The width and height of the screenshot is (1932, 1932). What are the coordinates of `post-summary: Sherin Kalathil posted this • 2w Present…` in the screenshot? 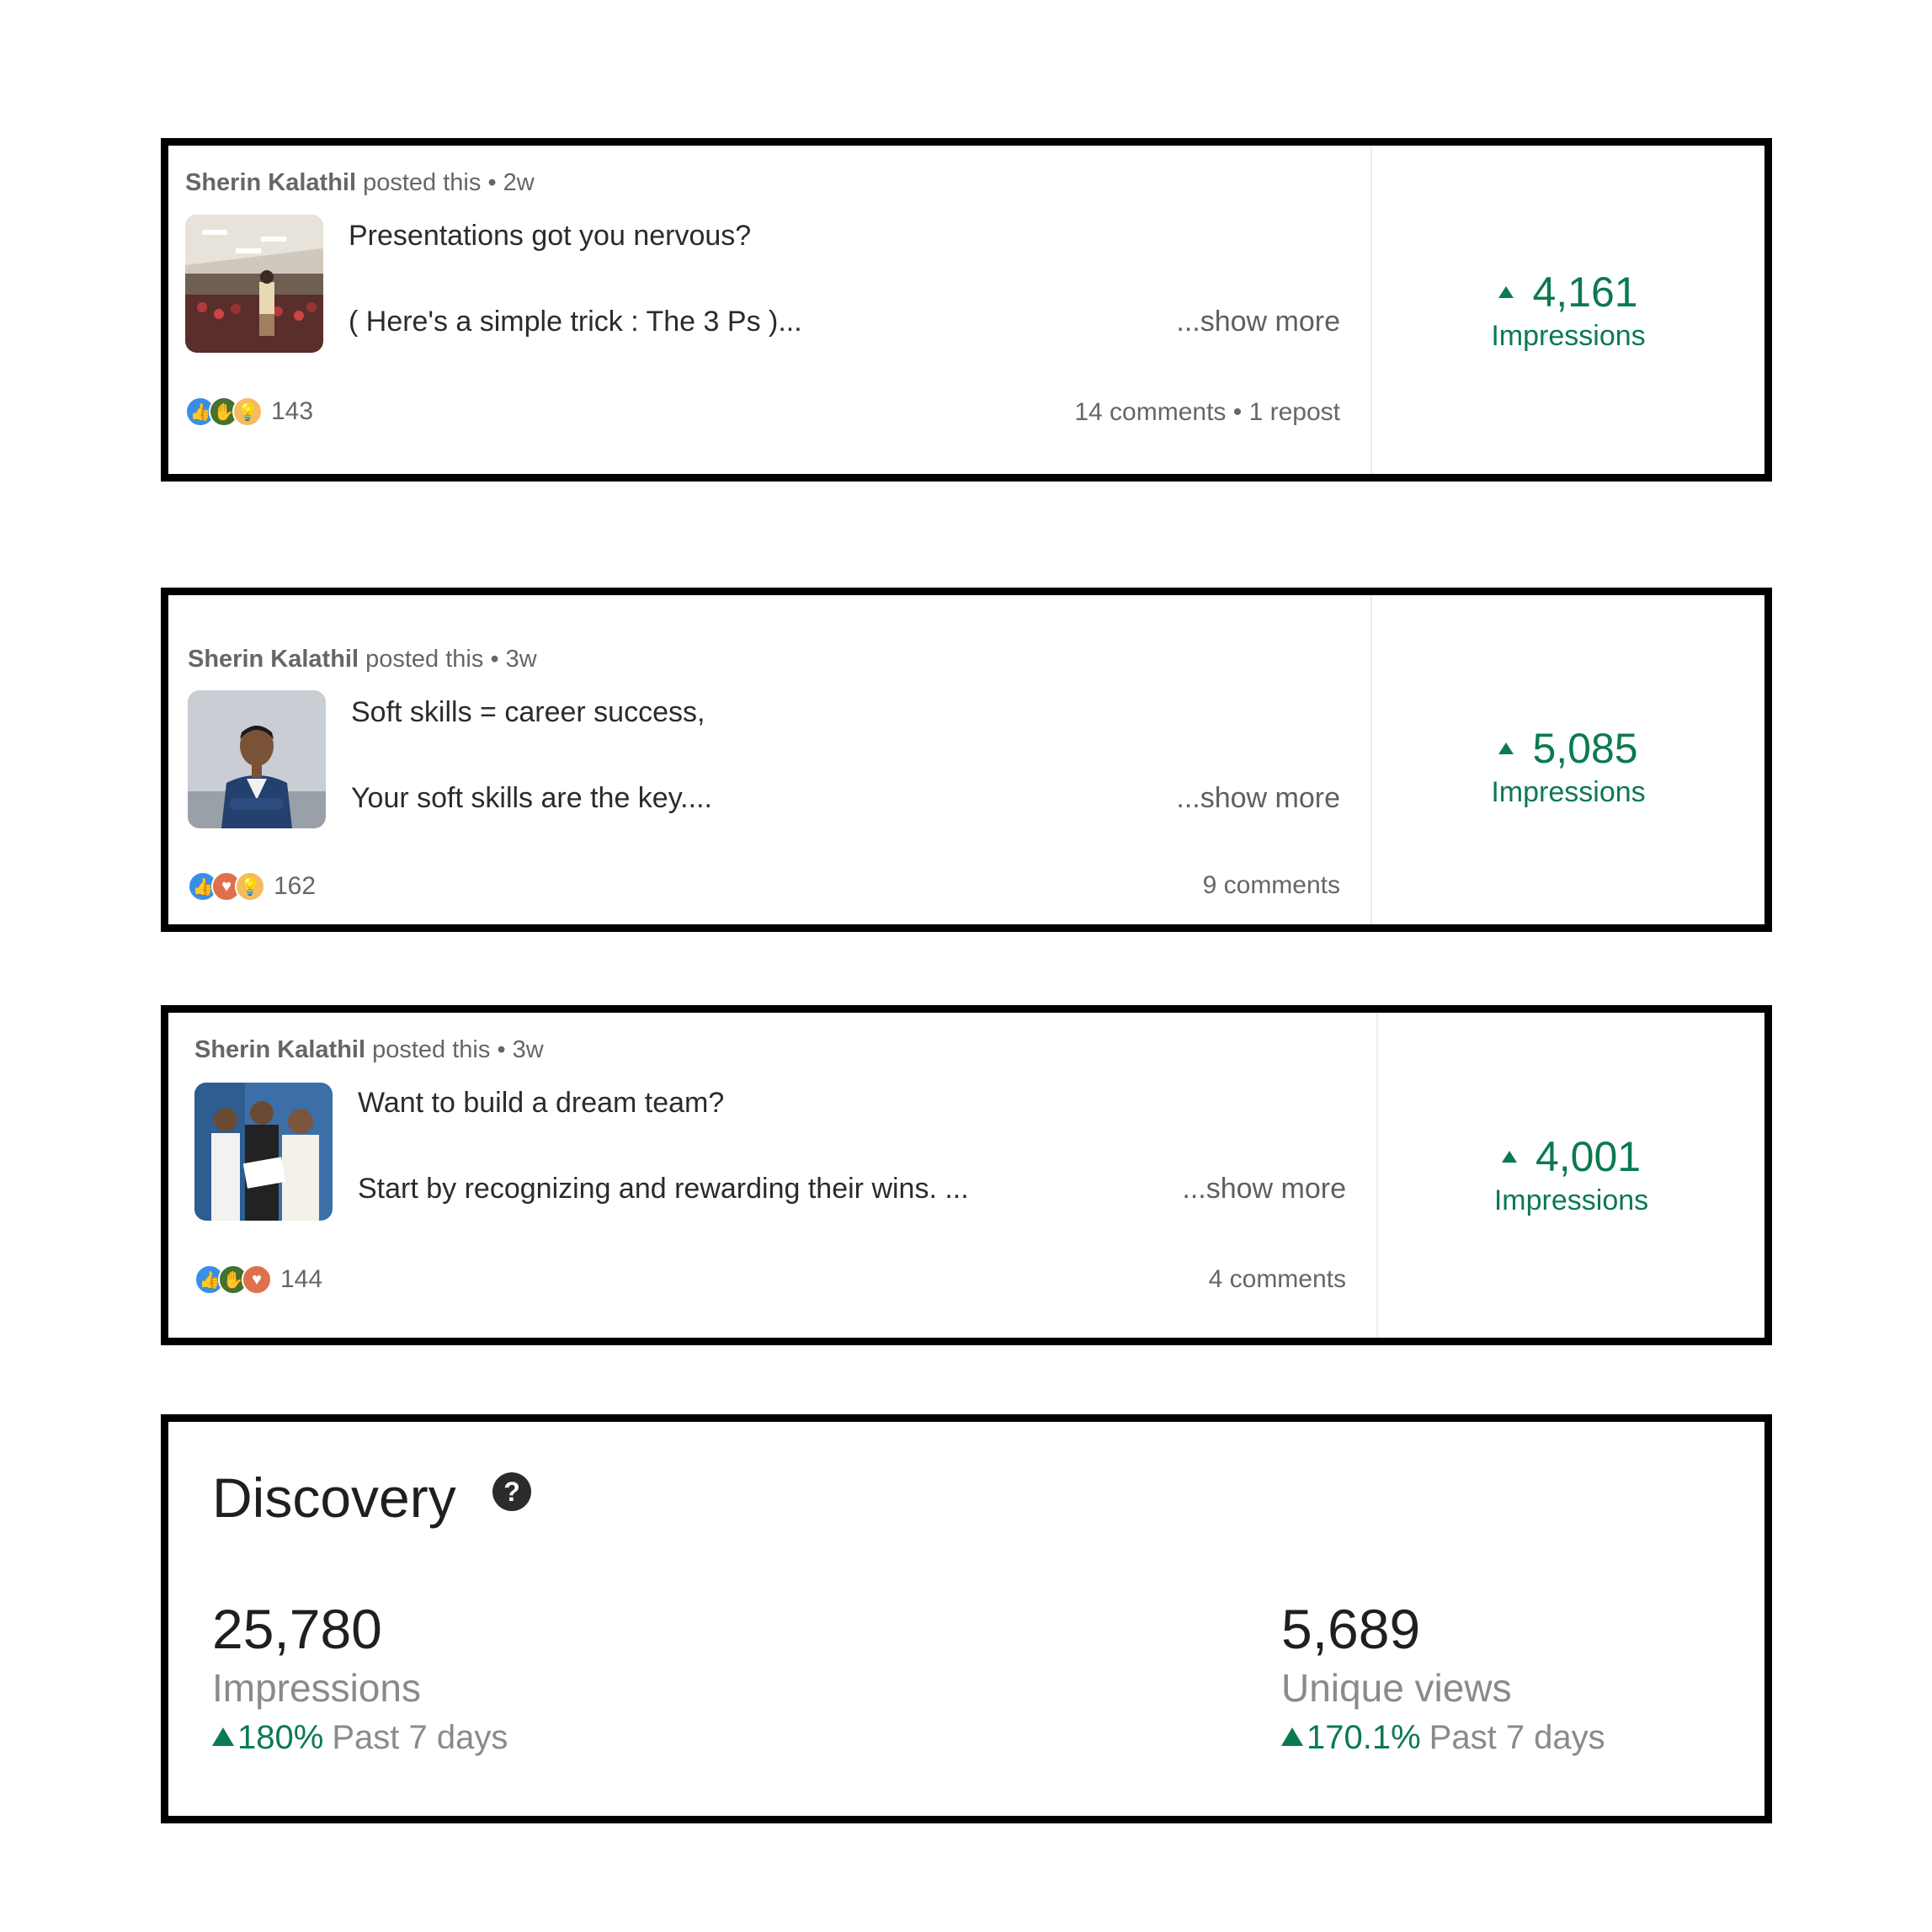 It's located at (770, 310).